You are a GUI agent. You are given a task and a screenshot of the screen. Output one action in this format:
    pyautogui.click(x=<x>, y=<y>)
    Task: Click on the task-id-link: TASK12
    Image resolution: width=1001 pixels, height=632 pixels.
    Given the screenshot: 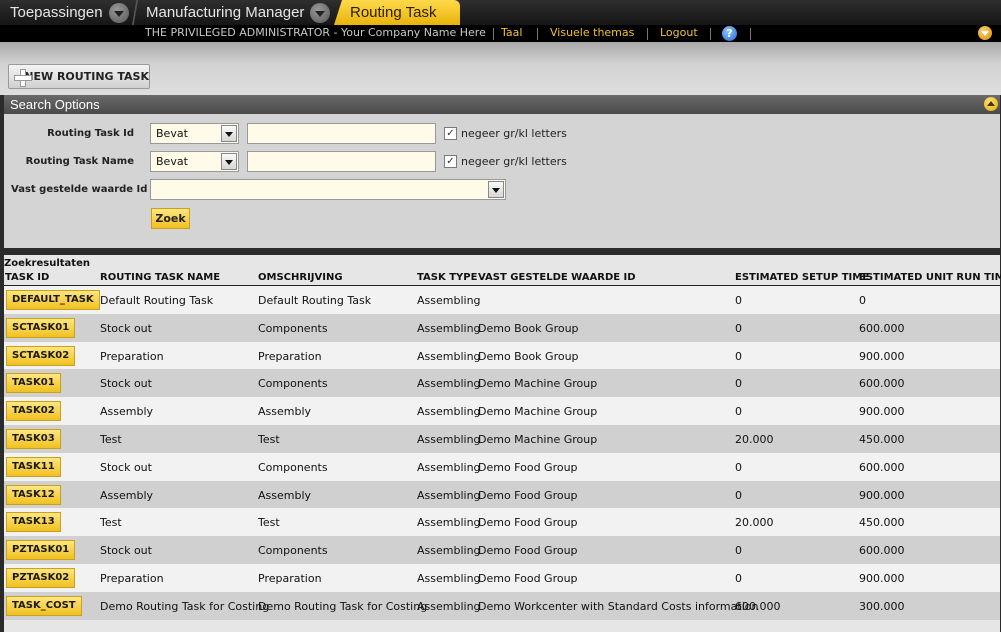 What is the action you would take?
    pyautogui.click(x=33, y=494)
    